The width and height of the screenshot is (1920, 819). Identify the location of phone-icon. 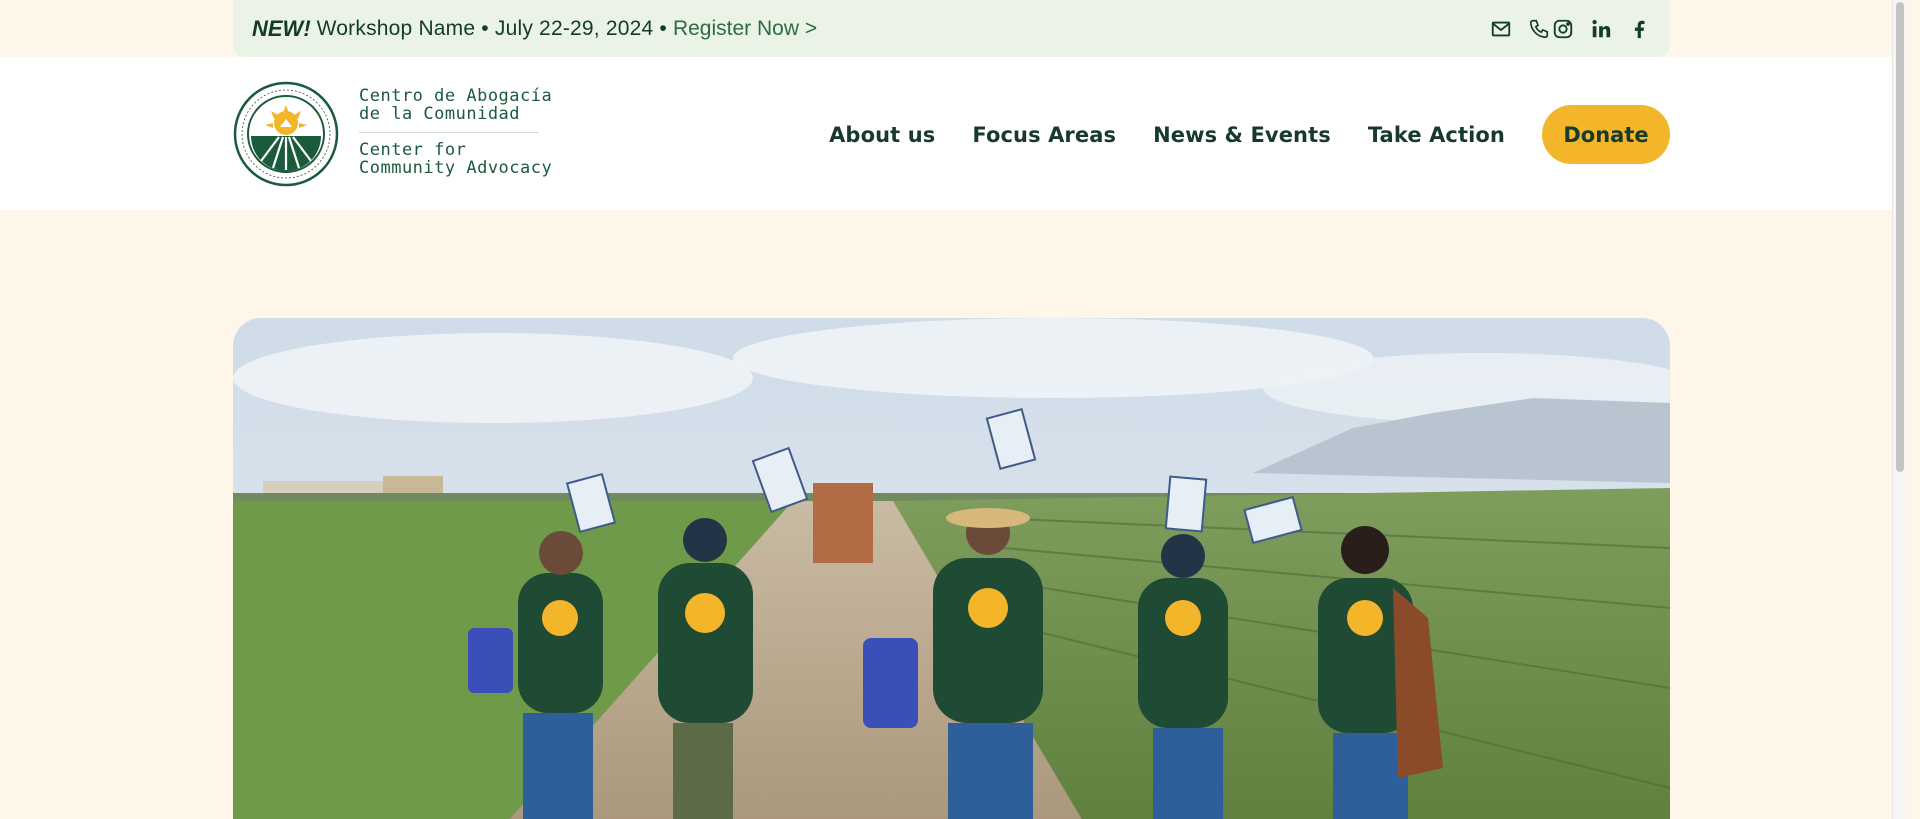
(1539, 29).